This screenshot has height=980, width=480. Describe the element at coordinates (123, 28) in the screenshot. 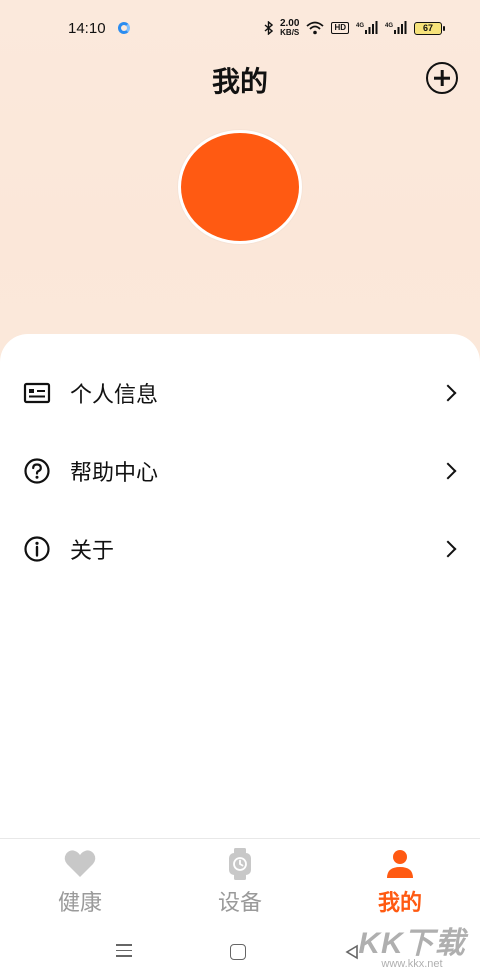

I see `app-notification-icon` at that location.